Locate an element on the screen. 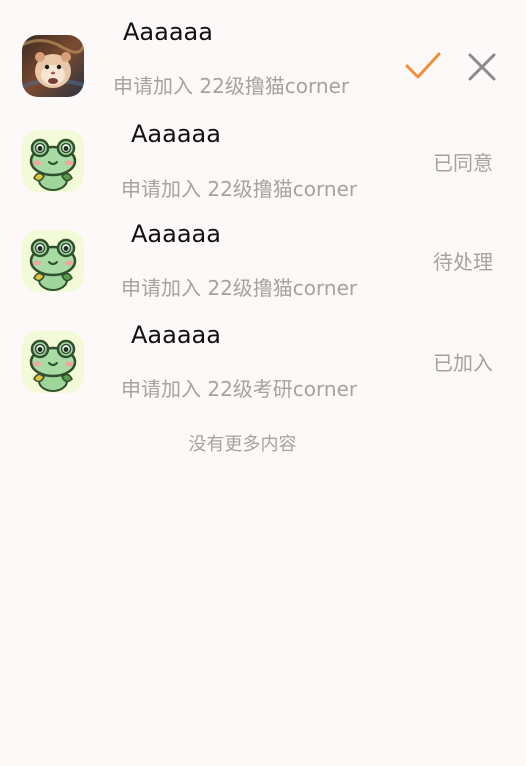 This screenshot has width=526, height=766. accept-button is located at coordinates (423, 66).